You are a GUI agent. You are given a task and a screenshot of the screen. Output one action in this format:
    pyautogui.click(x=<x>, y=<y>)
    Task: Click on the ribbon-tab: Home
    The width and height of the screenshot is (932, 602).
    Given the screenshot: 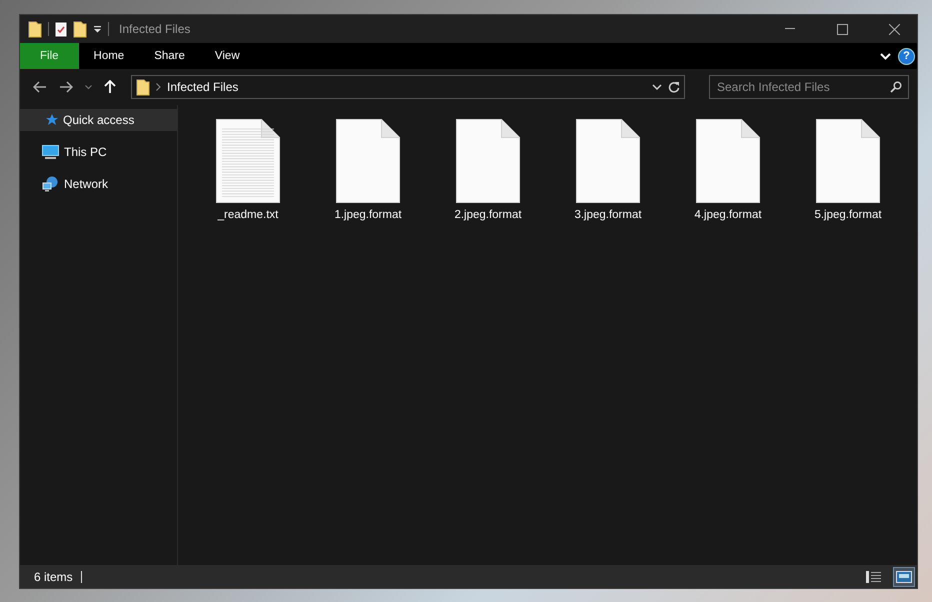 What is the action you would take?
    pyautogui.click(x=109, y=56)
    